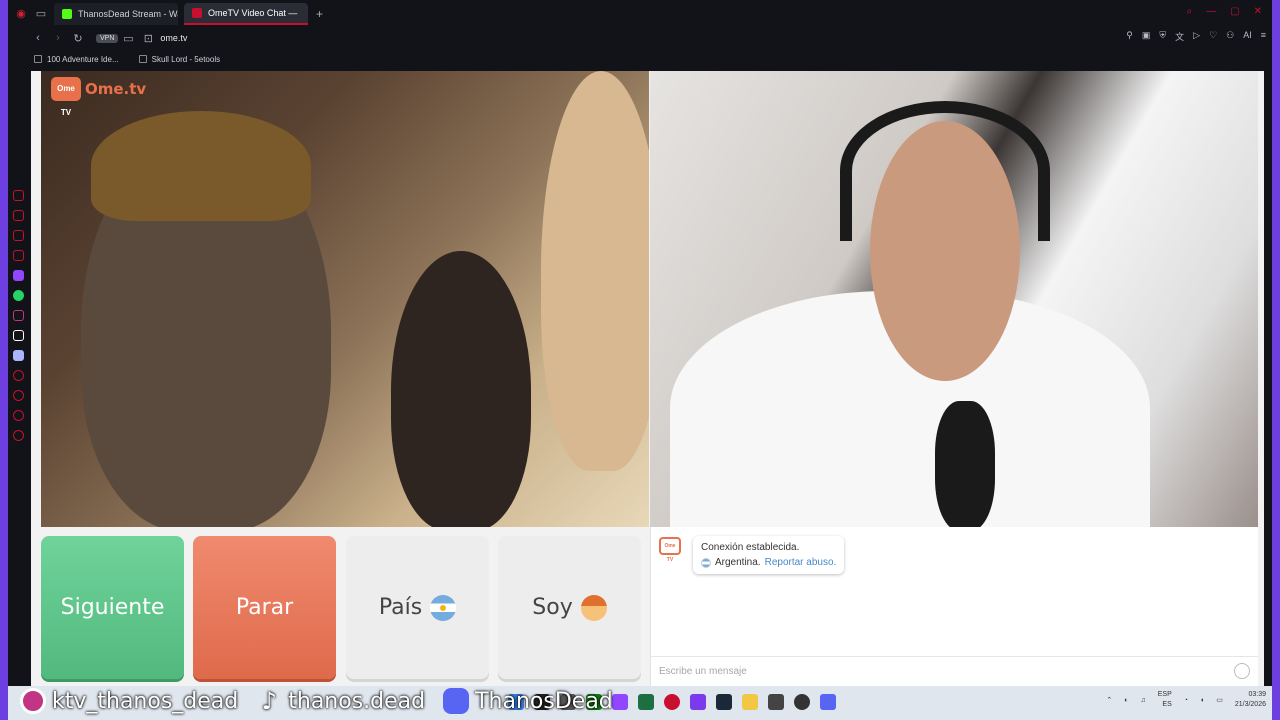  Describe the element at coordinates (269, 701) in the screenshot. I see `tiktok-icon: ♪` at that location.